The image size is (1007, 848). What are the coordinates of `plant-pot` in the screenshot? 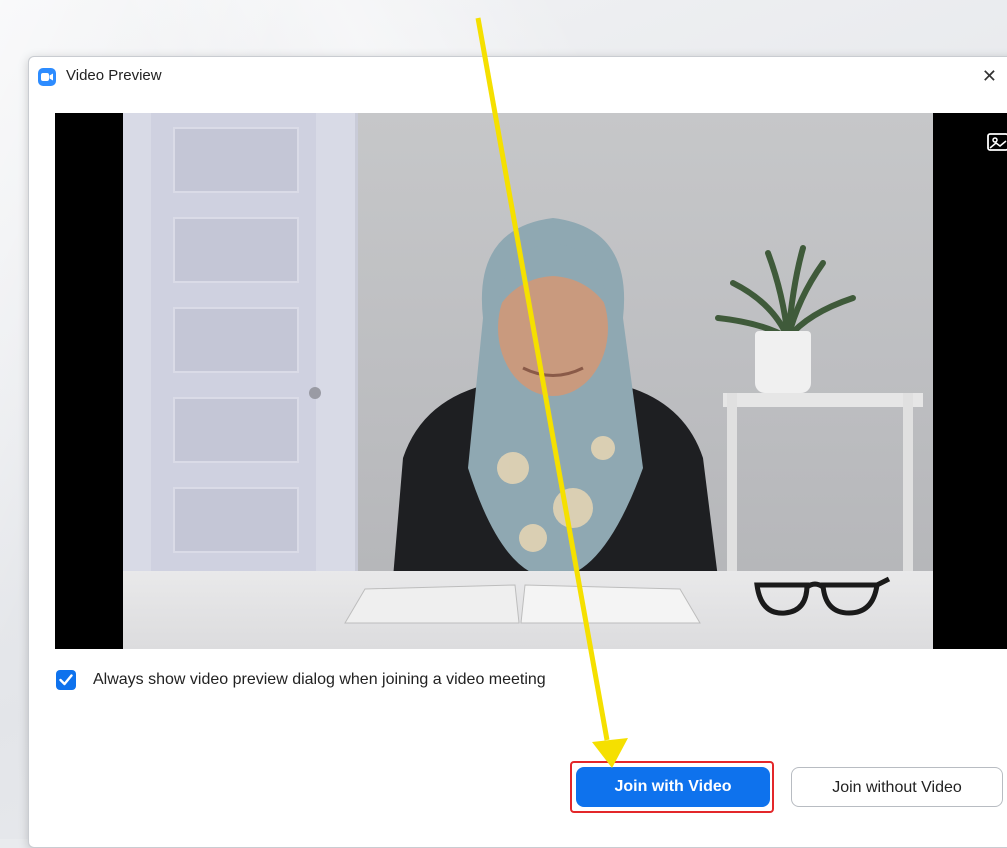 It's located at (783, 362).